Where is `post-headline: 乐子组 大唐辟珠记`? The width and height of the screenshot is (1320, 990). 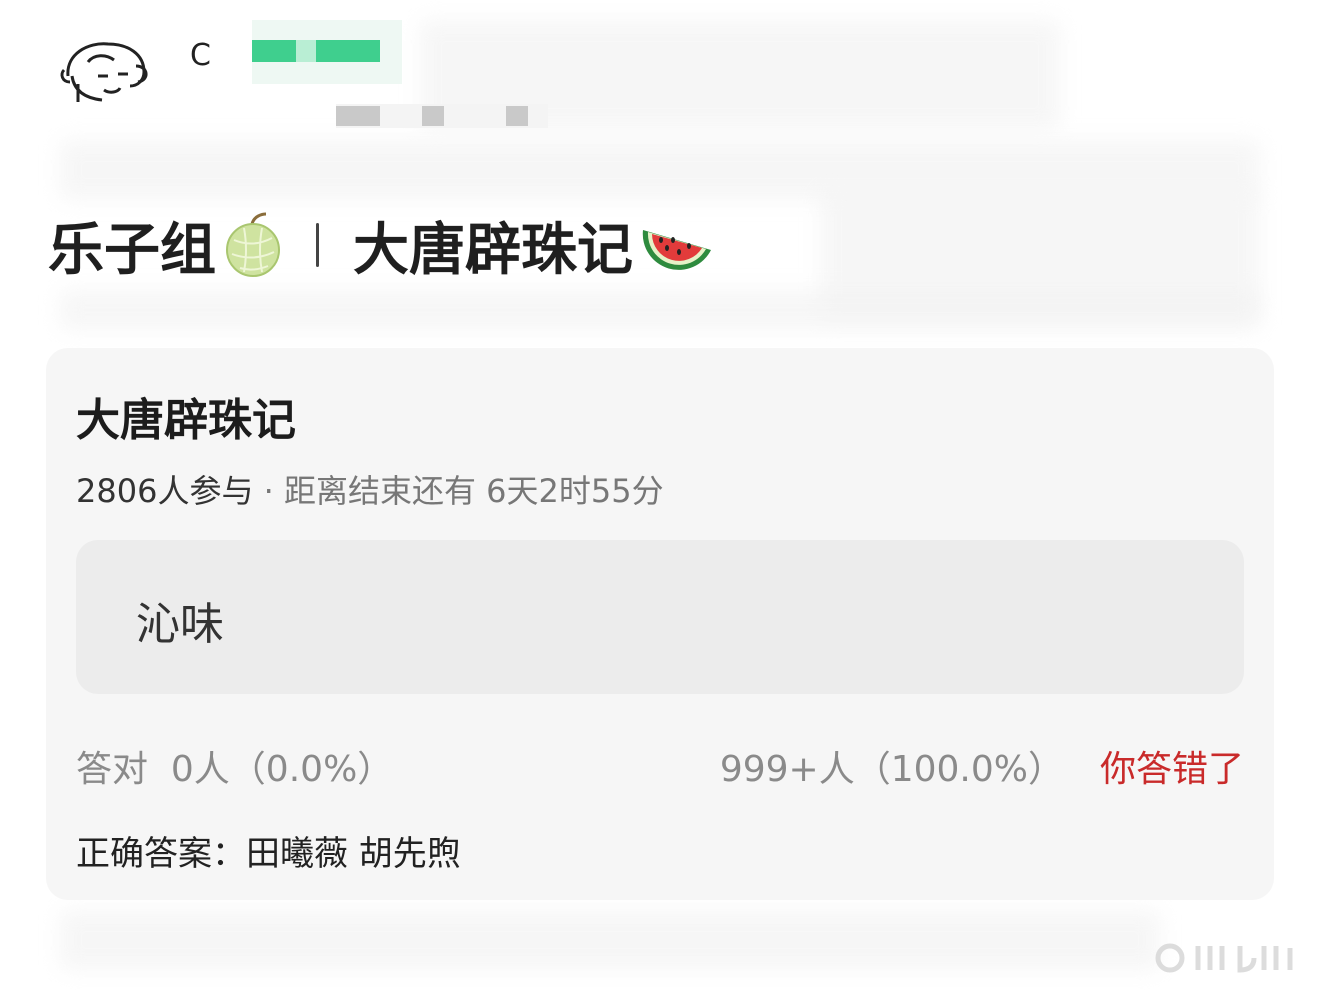 post-headline: 乐子组 大唐辟珠记 is located at coordinates (381, 245).